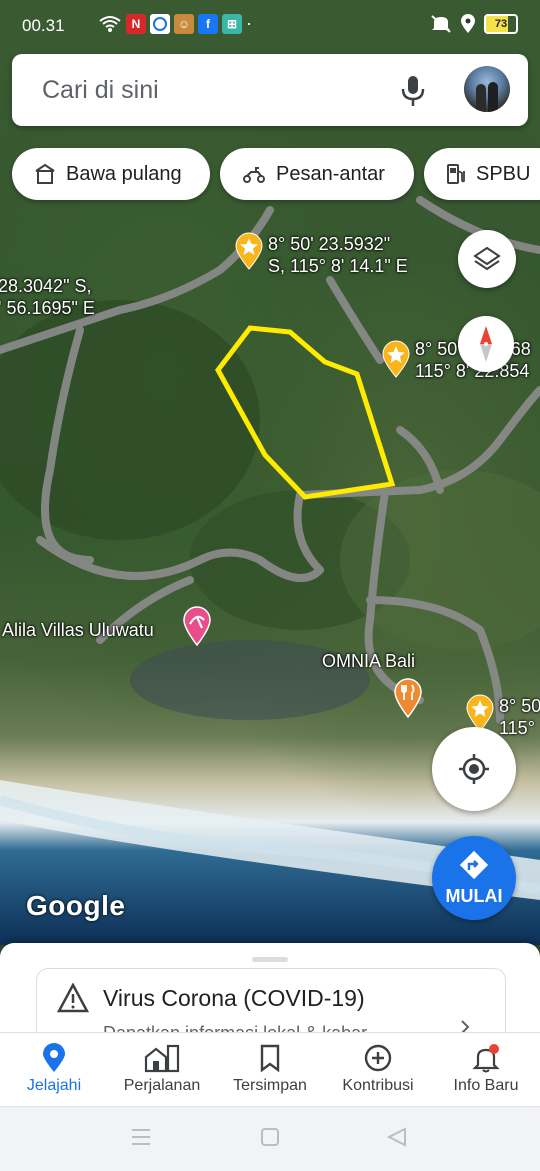 Image resolution: width=540 pixels, height=1171 pixels. Describe the element at coordinates (141, 1137) in the screenshot. I see `menu-icon` at that location.